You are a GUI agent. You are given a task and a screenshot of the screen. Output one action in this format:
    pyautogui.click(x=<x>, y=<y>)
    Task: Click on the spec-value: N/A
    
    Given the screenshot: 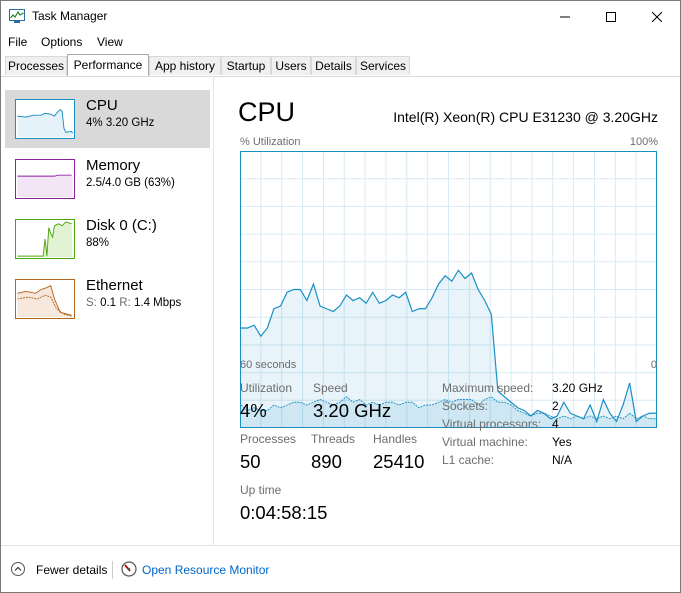 What is the action you would take?
    pyautogui.click(x=562, y=460)
    